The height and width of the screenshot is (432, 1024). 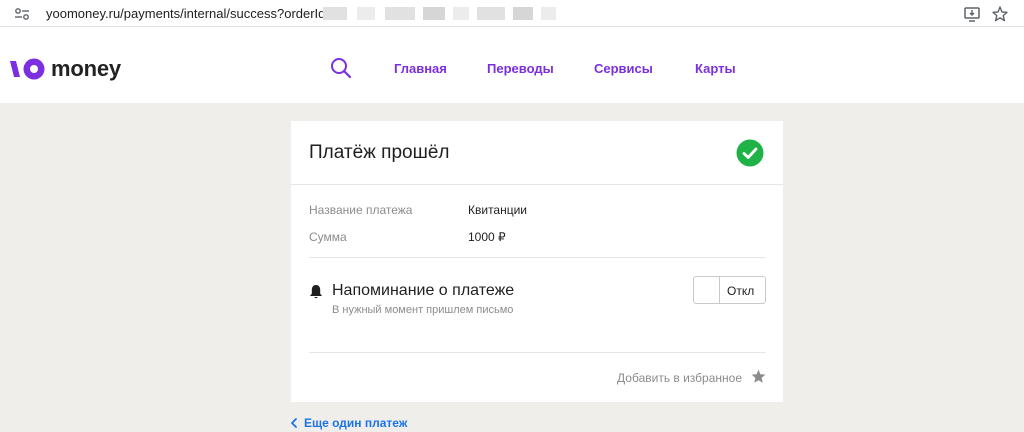 I want to click on reminder-toggle: Откл, so click(x=729, y=290).